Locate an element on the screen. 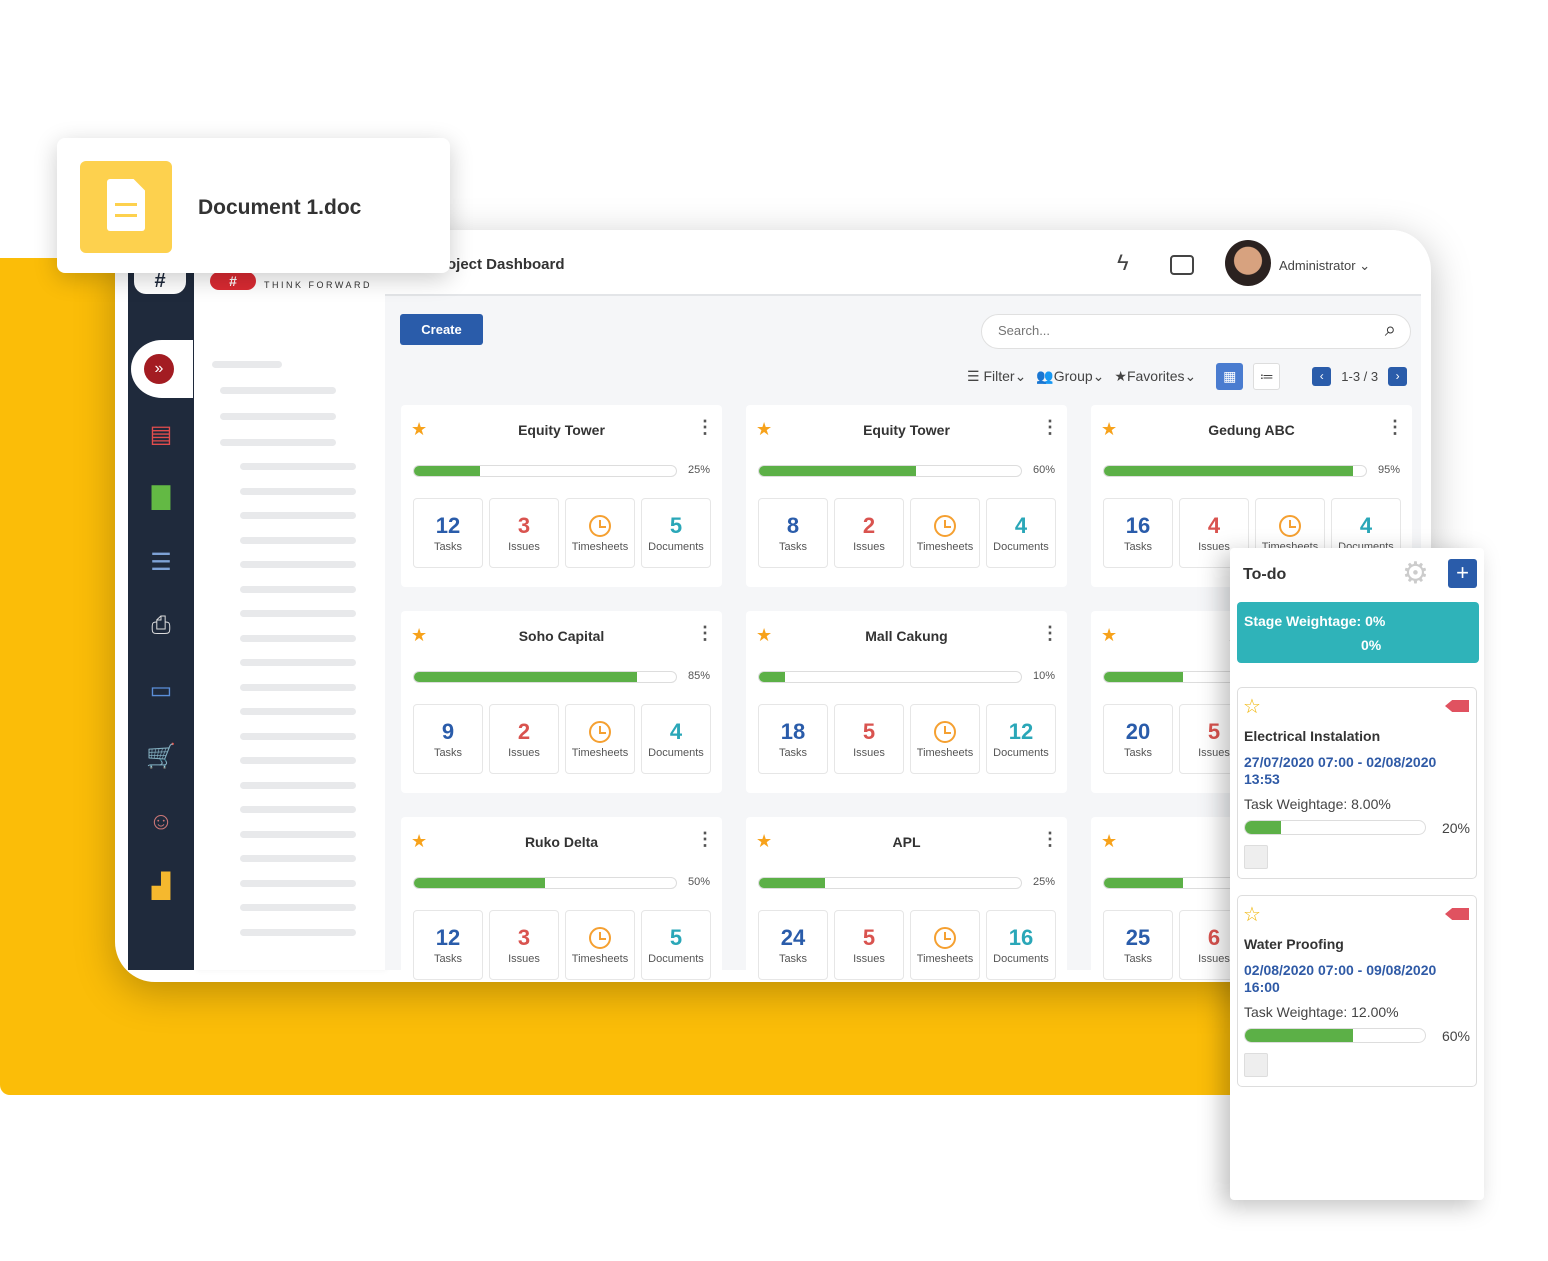 The height and width of the screenshot is (1261, 1548). documents-stat: 12 Documents is located at coordinates (1021, 739).